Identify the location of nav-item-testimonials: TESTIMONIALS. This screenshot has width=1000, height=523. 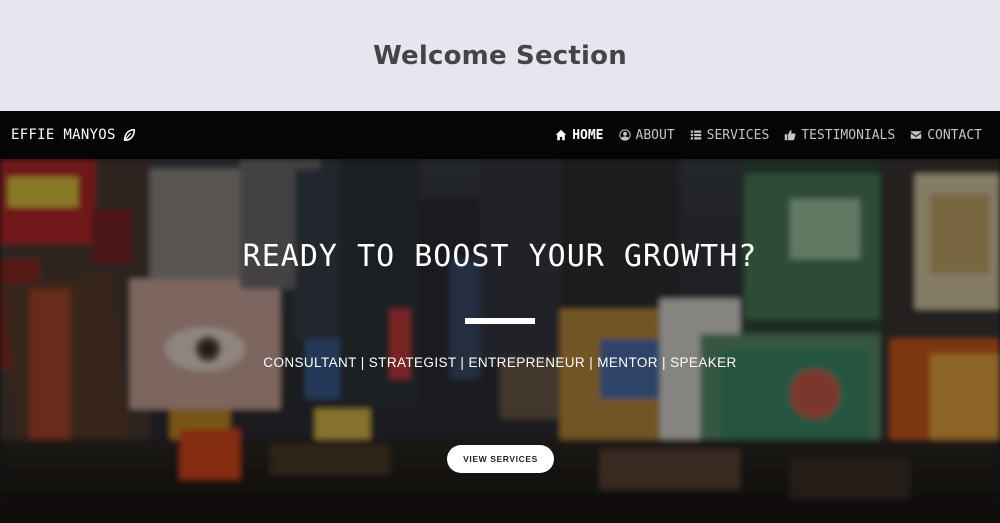
(839, 135).